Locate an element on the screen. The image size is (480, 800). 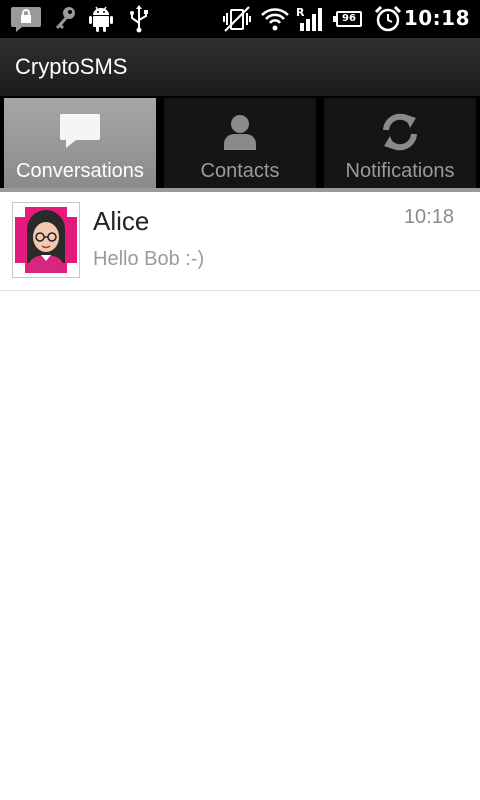
avatar is located at coordinates (46, 240).